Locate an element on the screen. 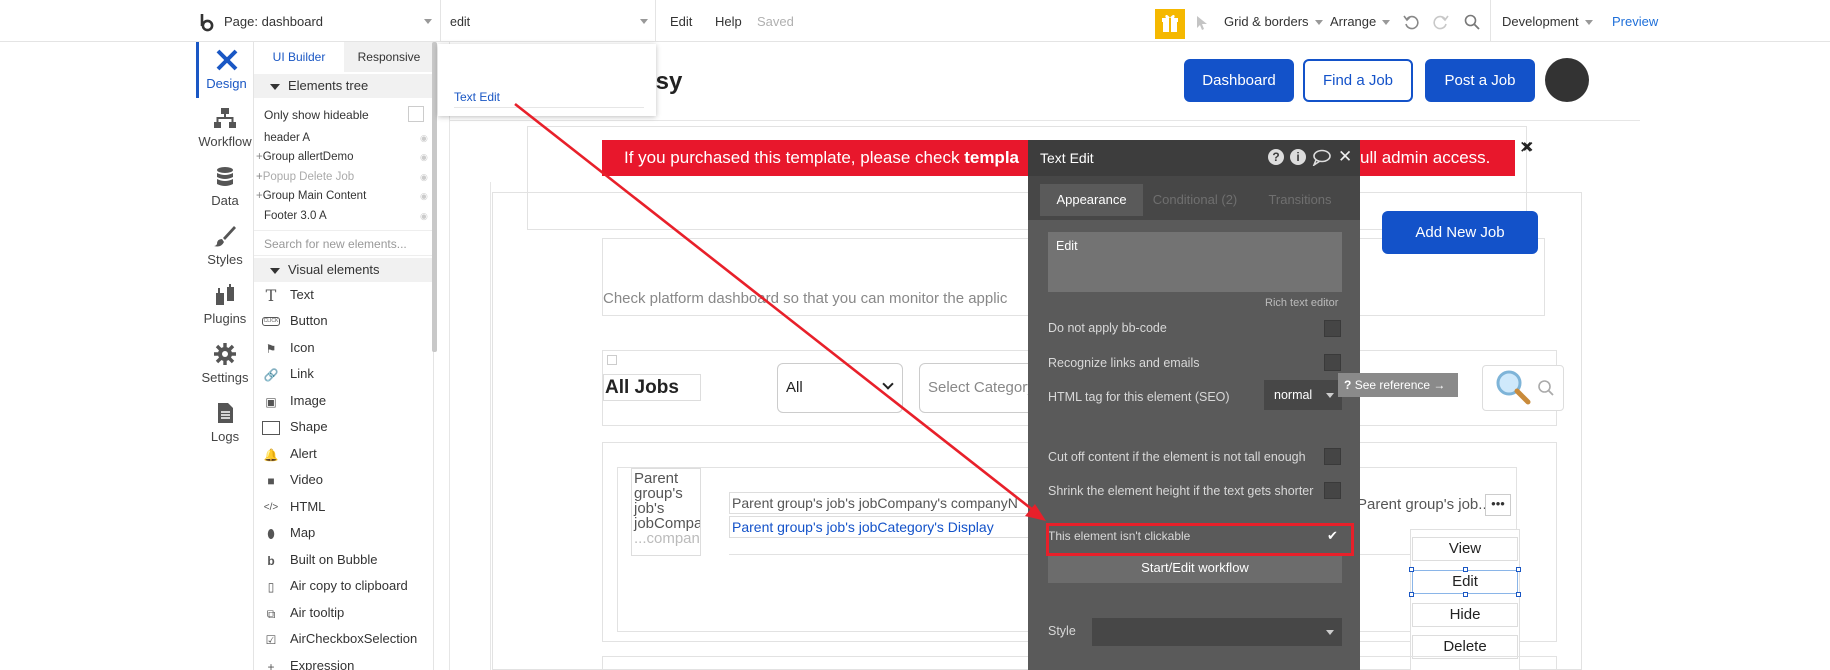  menu-hide: Hide is located at coordinates (1465, 615).